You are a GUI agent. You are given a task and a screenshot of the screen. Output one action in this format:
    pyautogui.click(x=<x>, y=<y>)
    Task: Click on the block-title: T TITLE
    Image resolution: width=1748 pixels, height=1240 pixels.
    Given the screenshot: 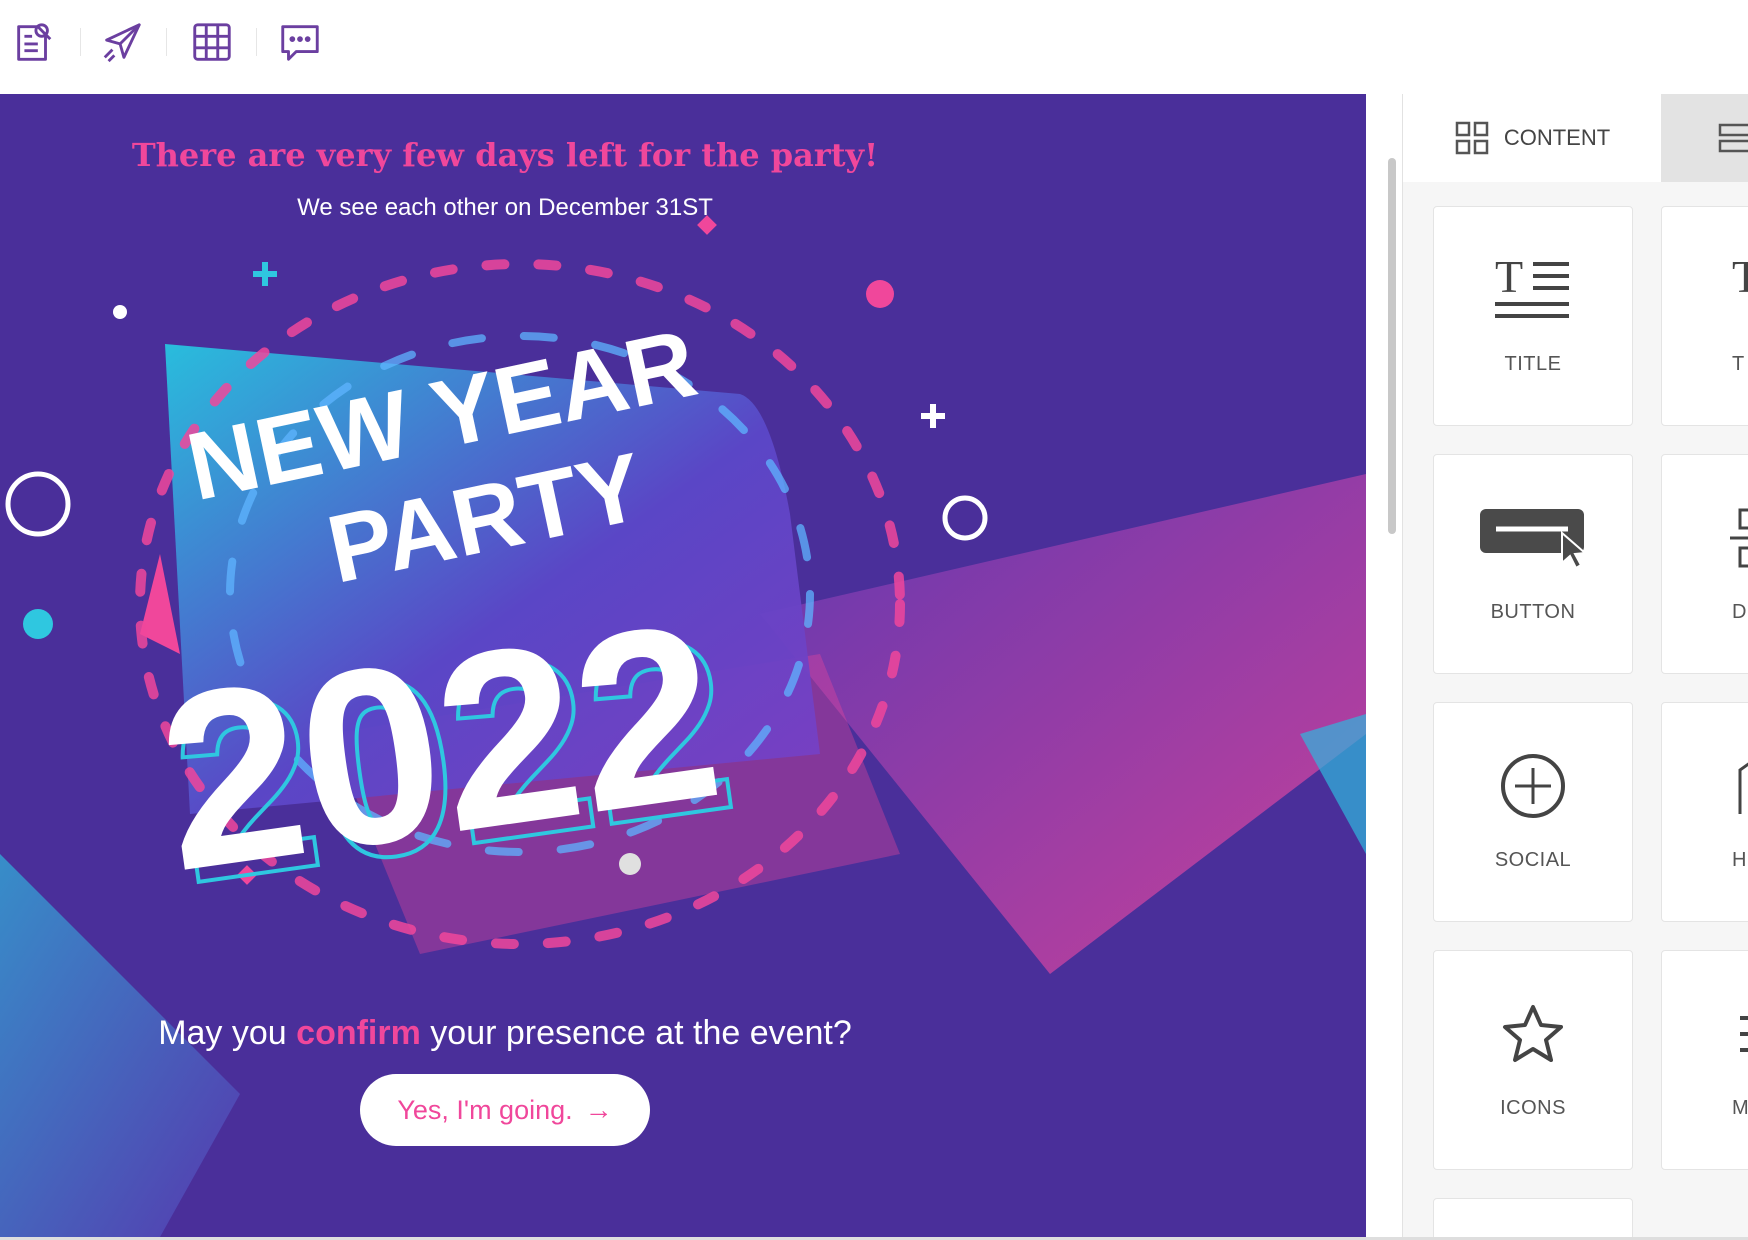 What is the action you would take?
    pyautogui.click(x=1533, y=316)
    